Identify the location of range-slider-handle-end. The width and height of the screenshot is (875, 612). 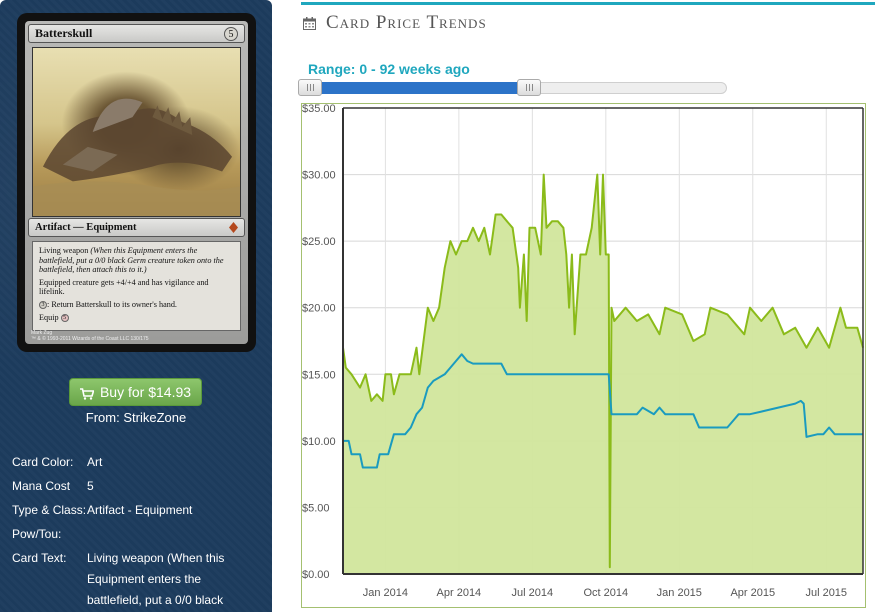
(529, 87).